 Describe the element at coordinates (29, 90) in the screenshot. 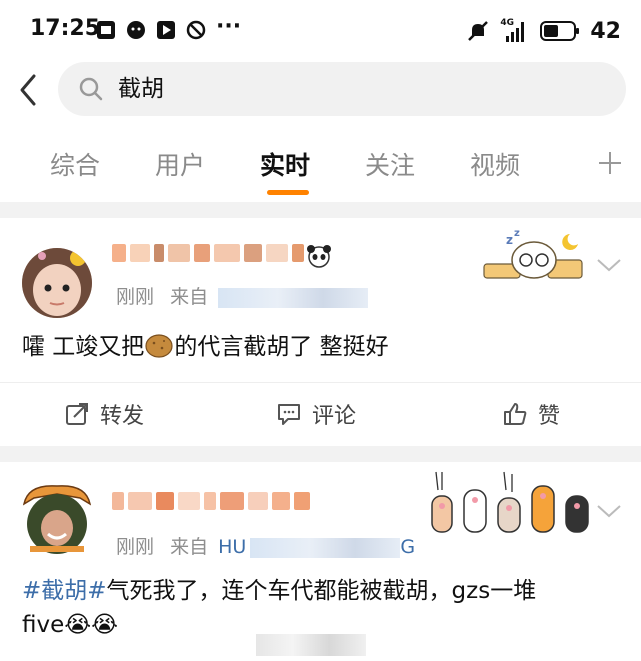

I see `back-arrow-icon` at that location.